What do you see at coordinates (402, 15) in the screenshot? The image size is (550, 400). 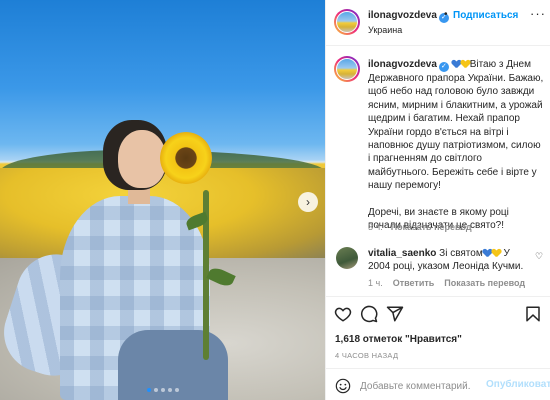 I see `username-link: ilonagvozdeva` at bounding box center [402, 15].